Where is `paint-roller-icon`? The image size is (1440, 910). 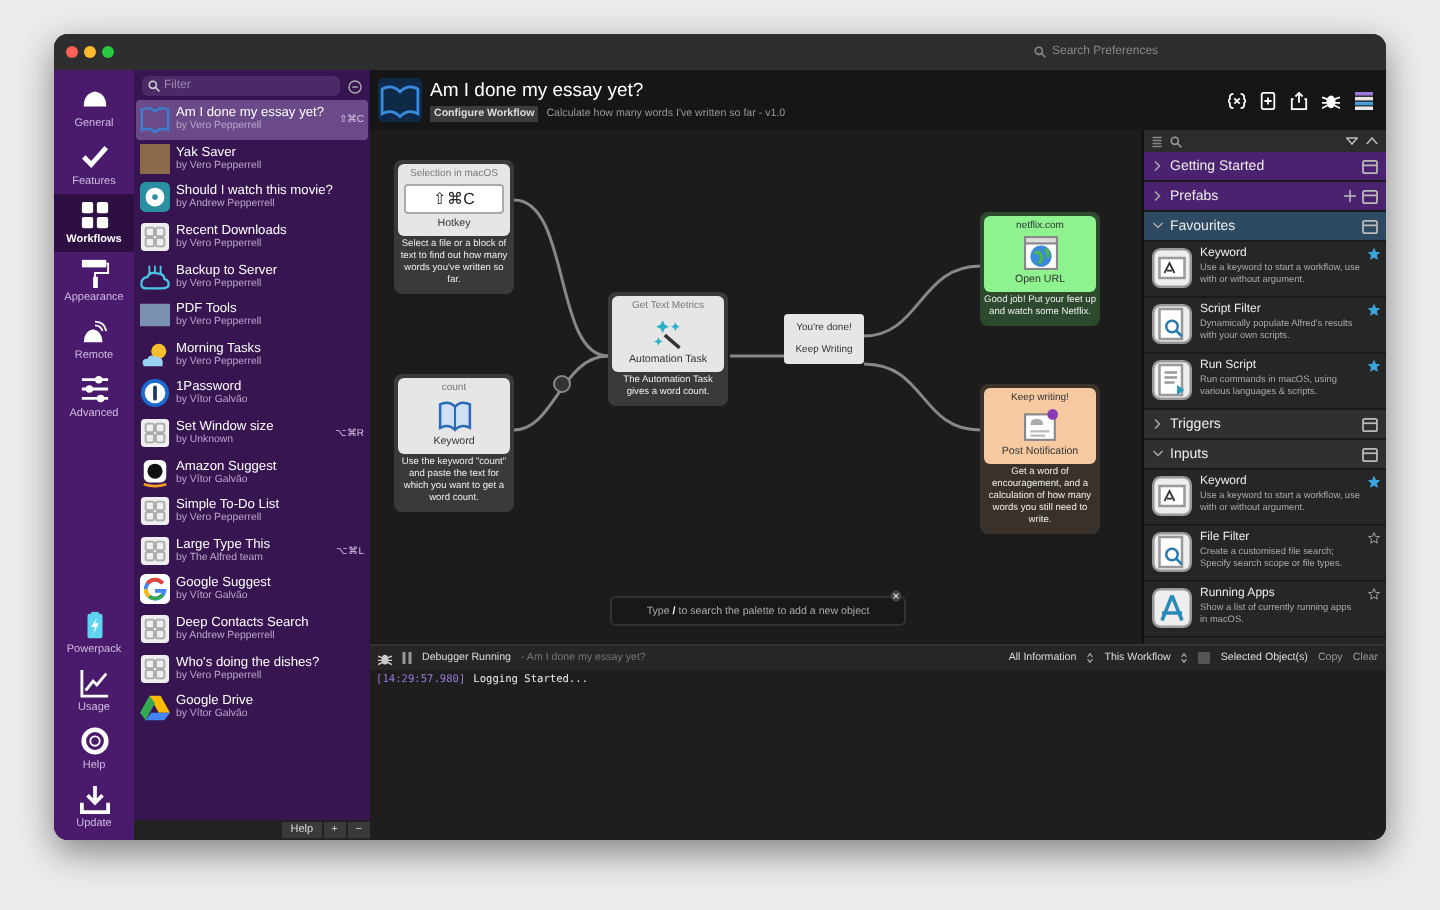 paint-roller-icon is located at coordinates (94, 273).